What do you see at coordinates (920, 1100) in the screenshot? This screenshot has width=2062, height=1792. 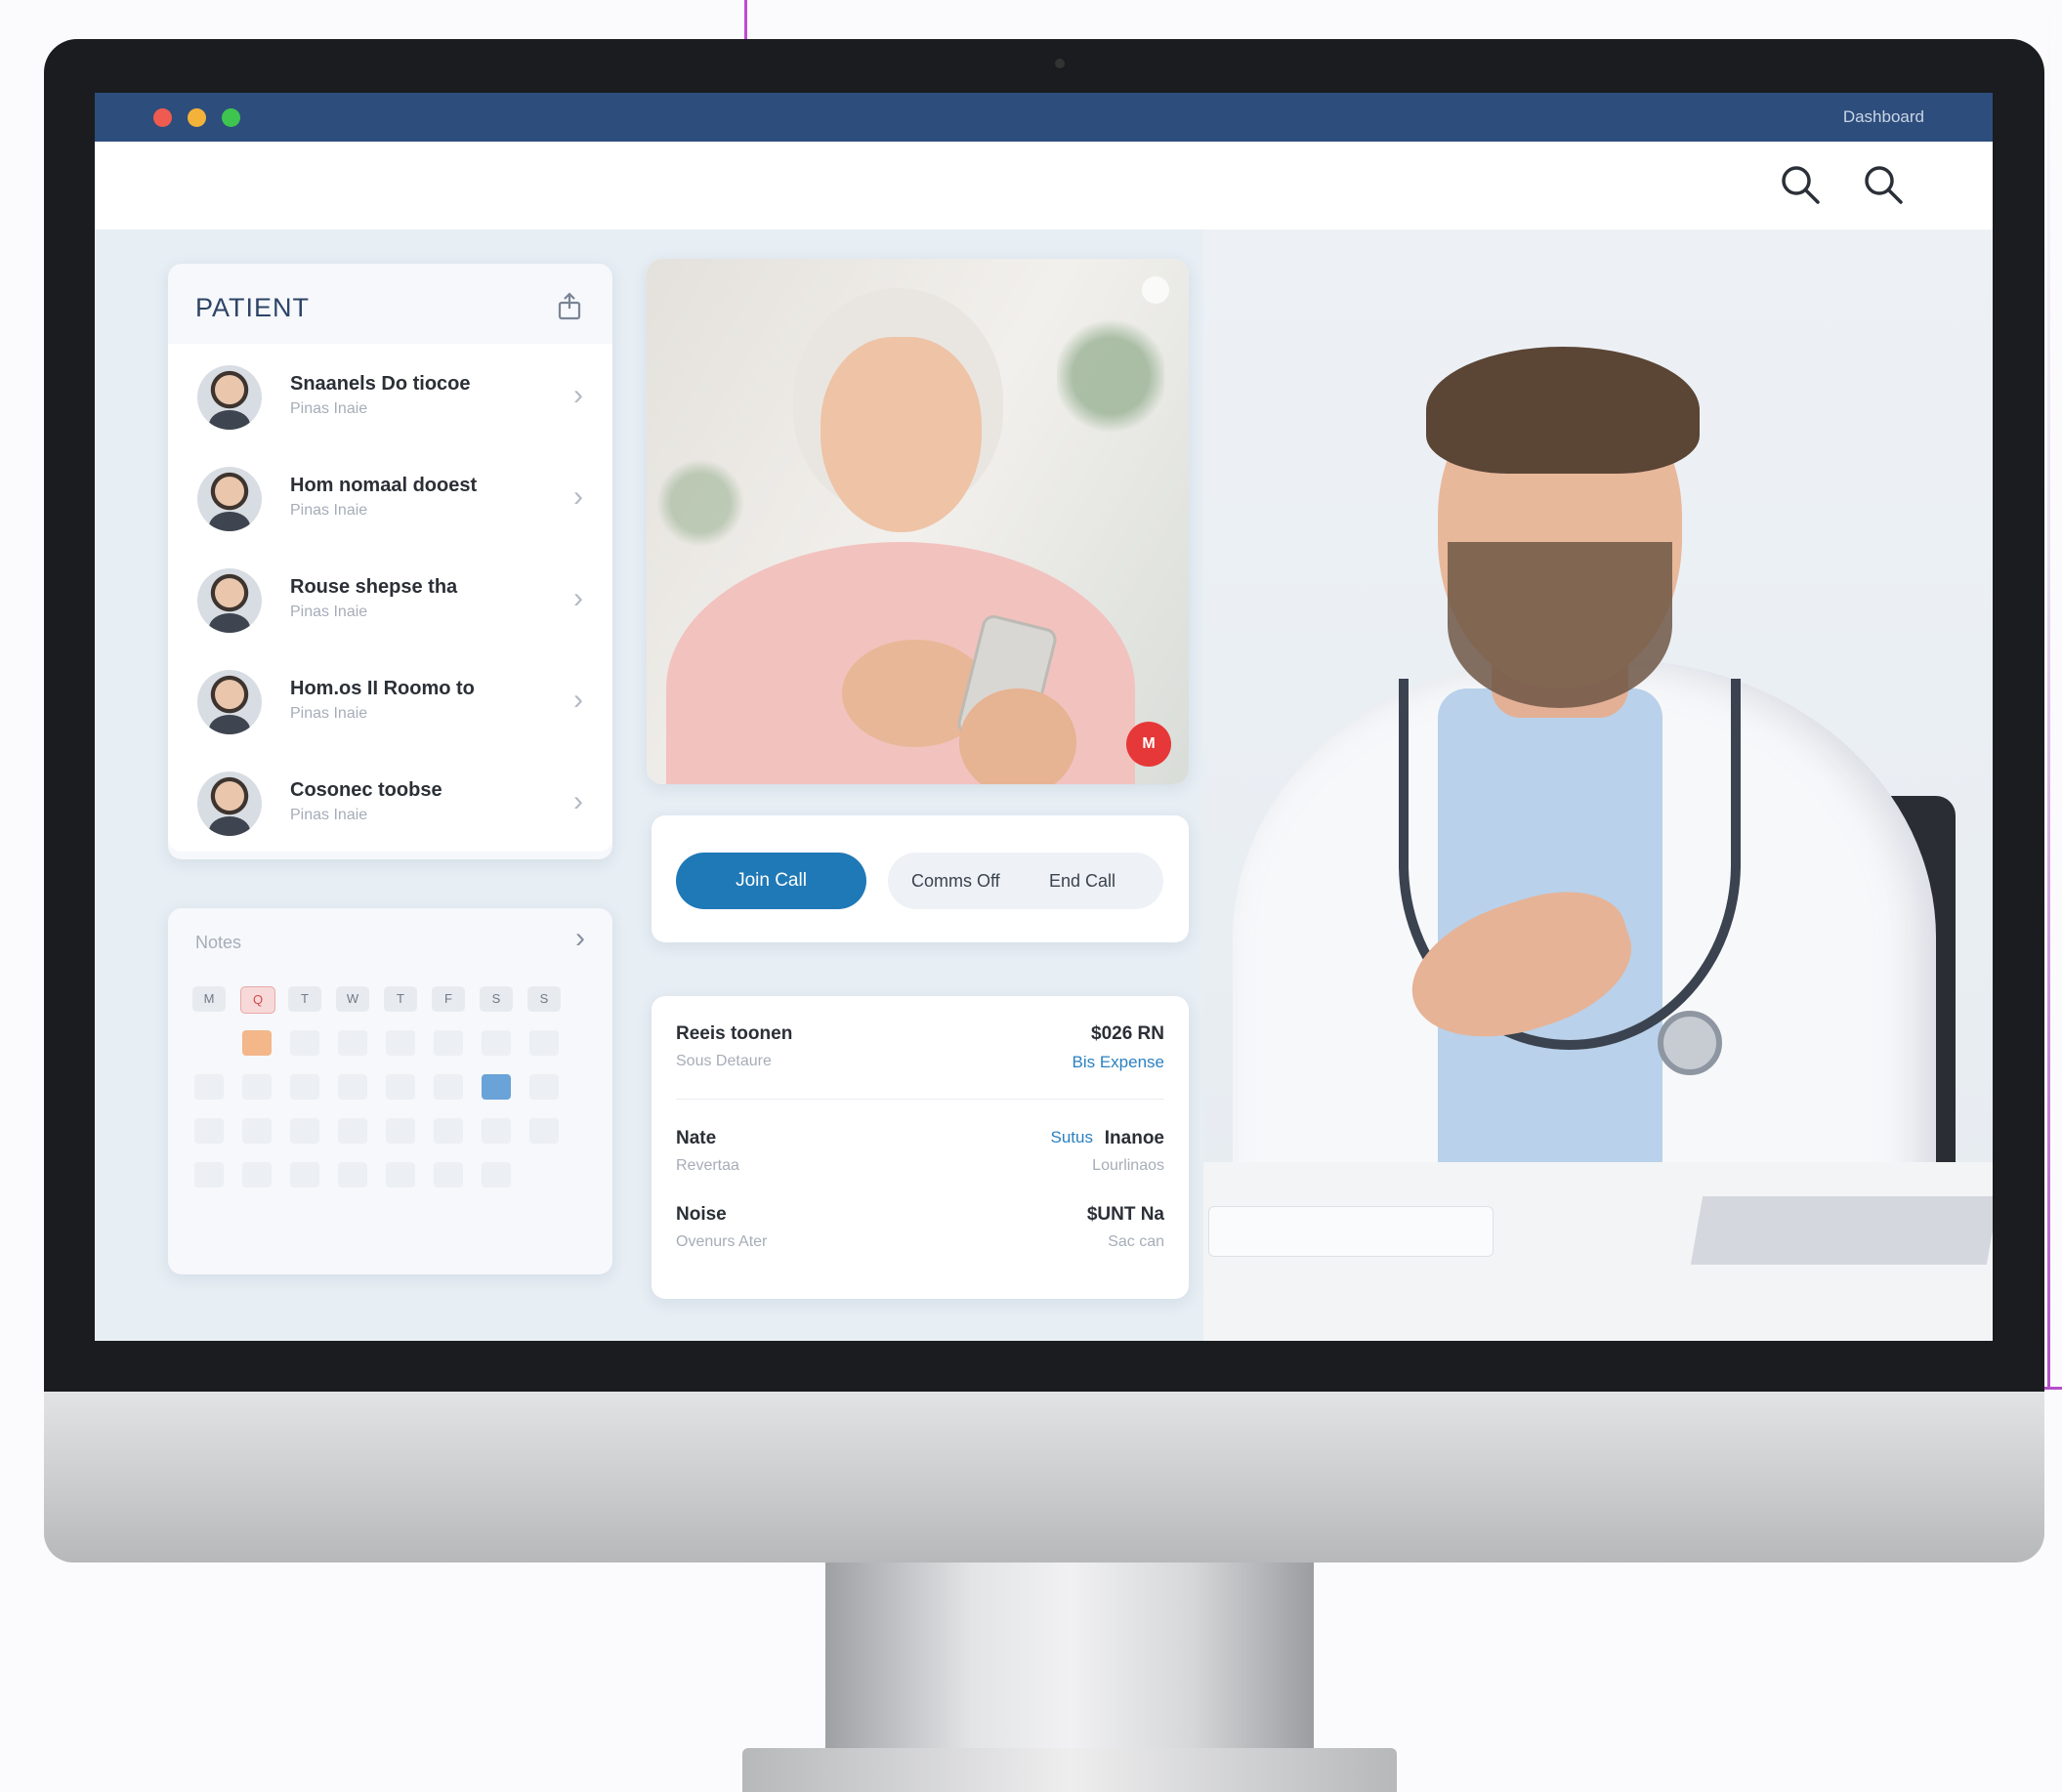 I see `divider` at bounding box center [920, 1100].